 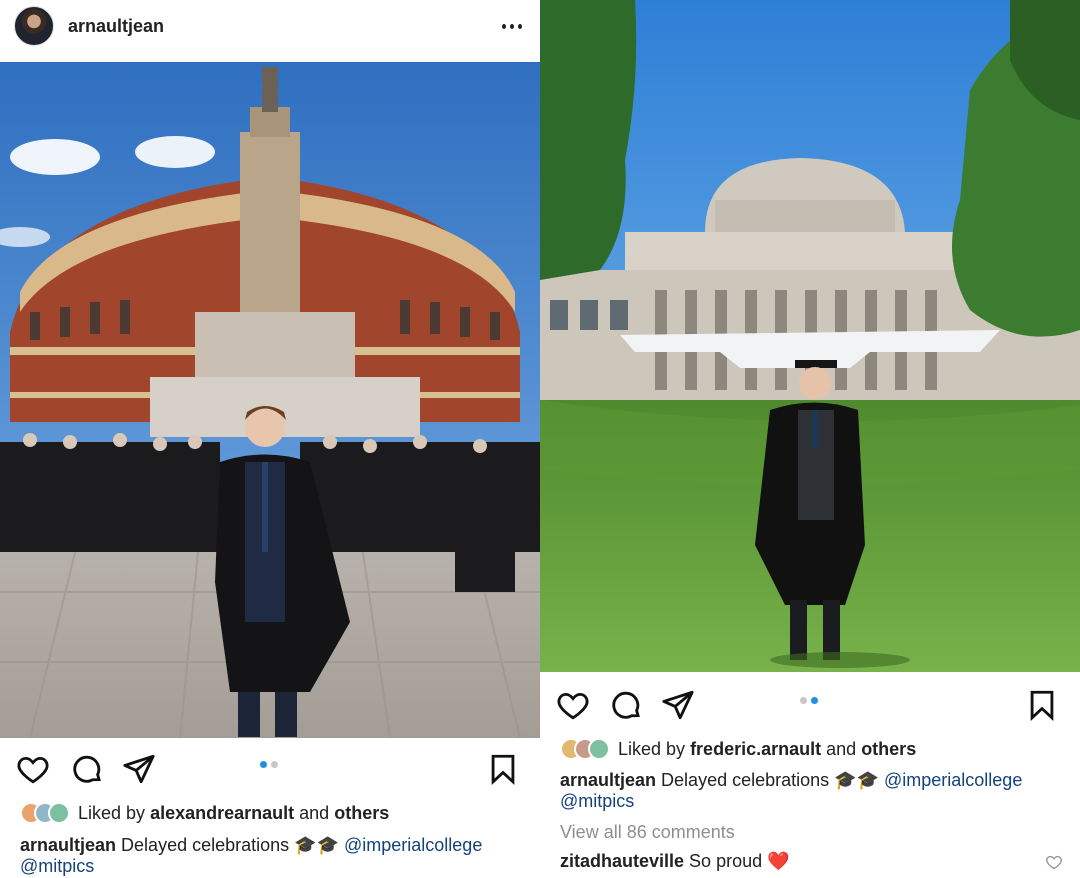 What do you see at coordinates (222, 813) in the screenshot?
I see `liked-by-user: alexandrearnault` at bounding box center [222, 813].